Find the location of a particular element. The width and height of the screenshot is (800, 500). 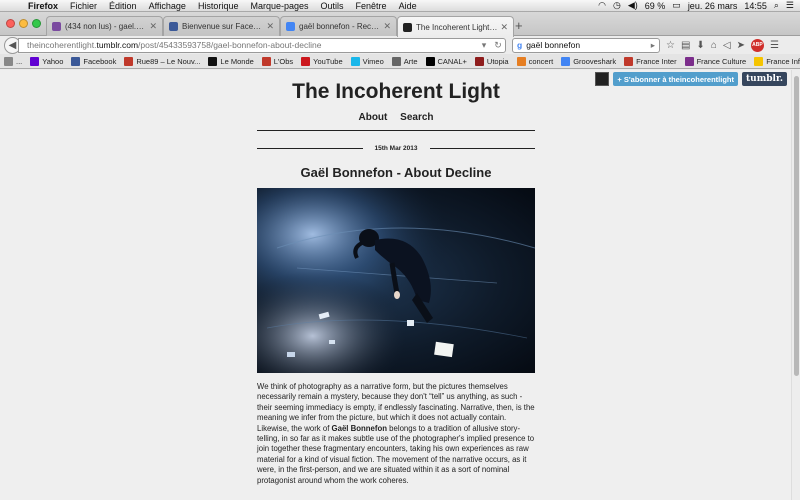

spotlight-icon: ⌕ is located at coordinates (776, 5).